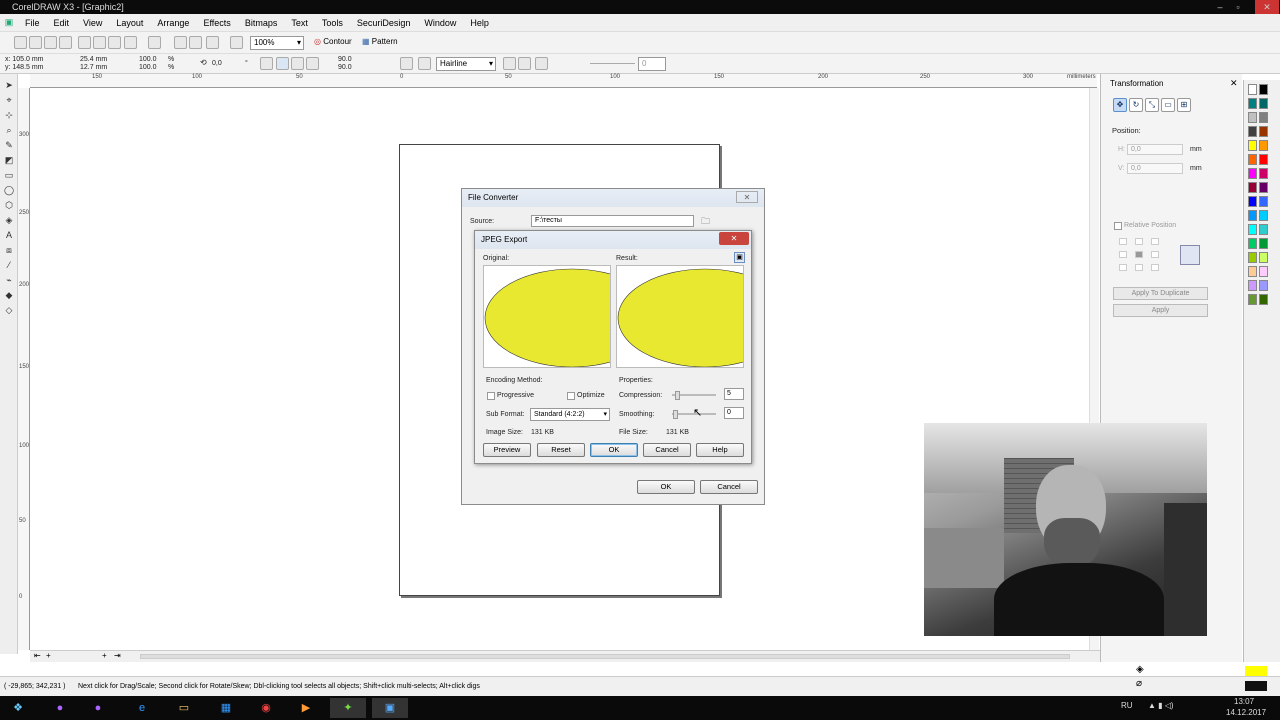 Image resolution: width=1280 pixels, height=720 pixels. What do you see at coordinates (1118, 226) in the screenshot?
I see `relative-position-checkbox` at bounding box center [1118, 226].